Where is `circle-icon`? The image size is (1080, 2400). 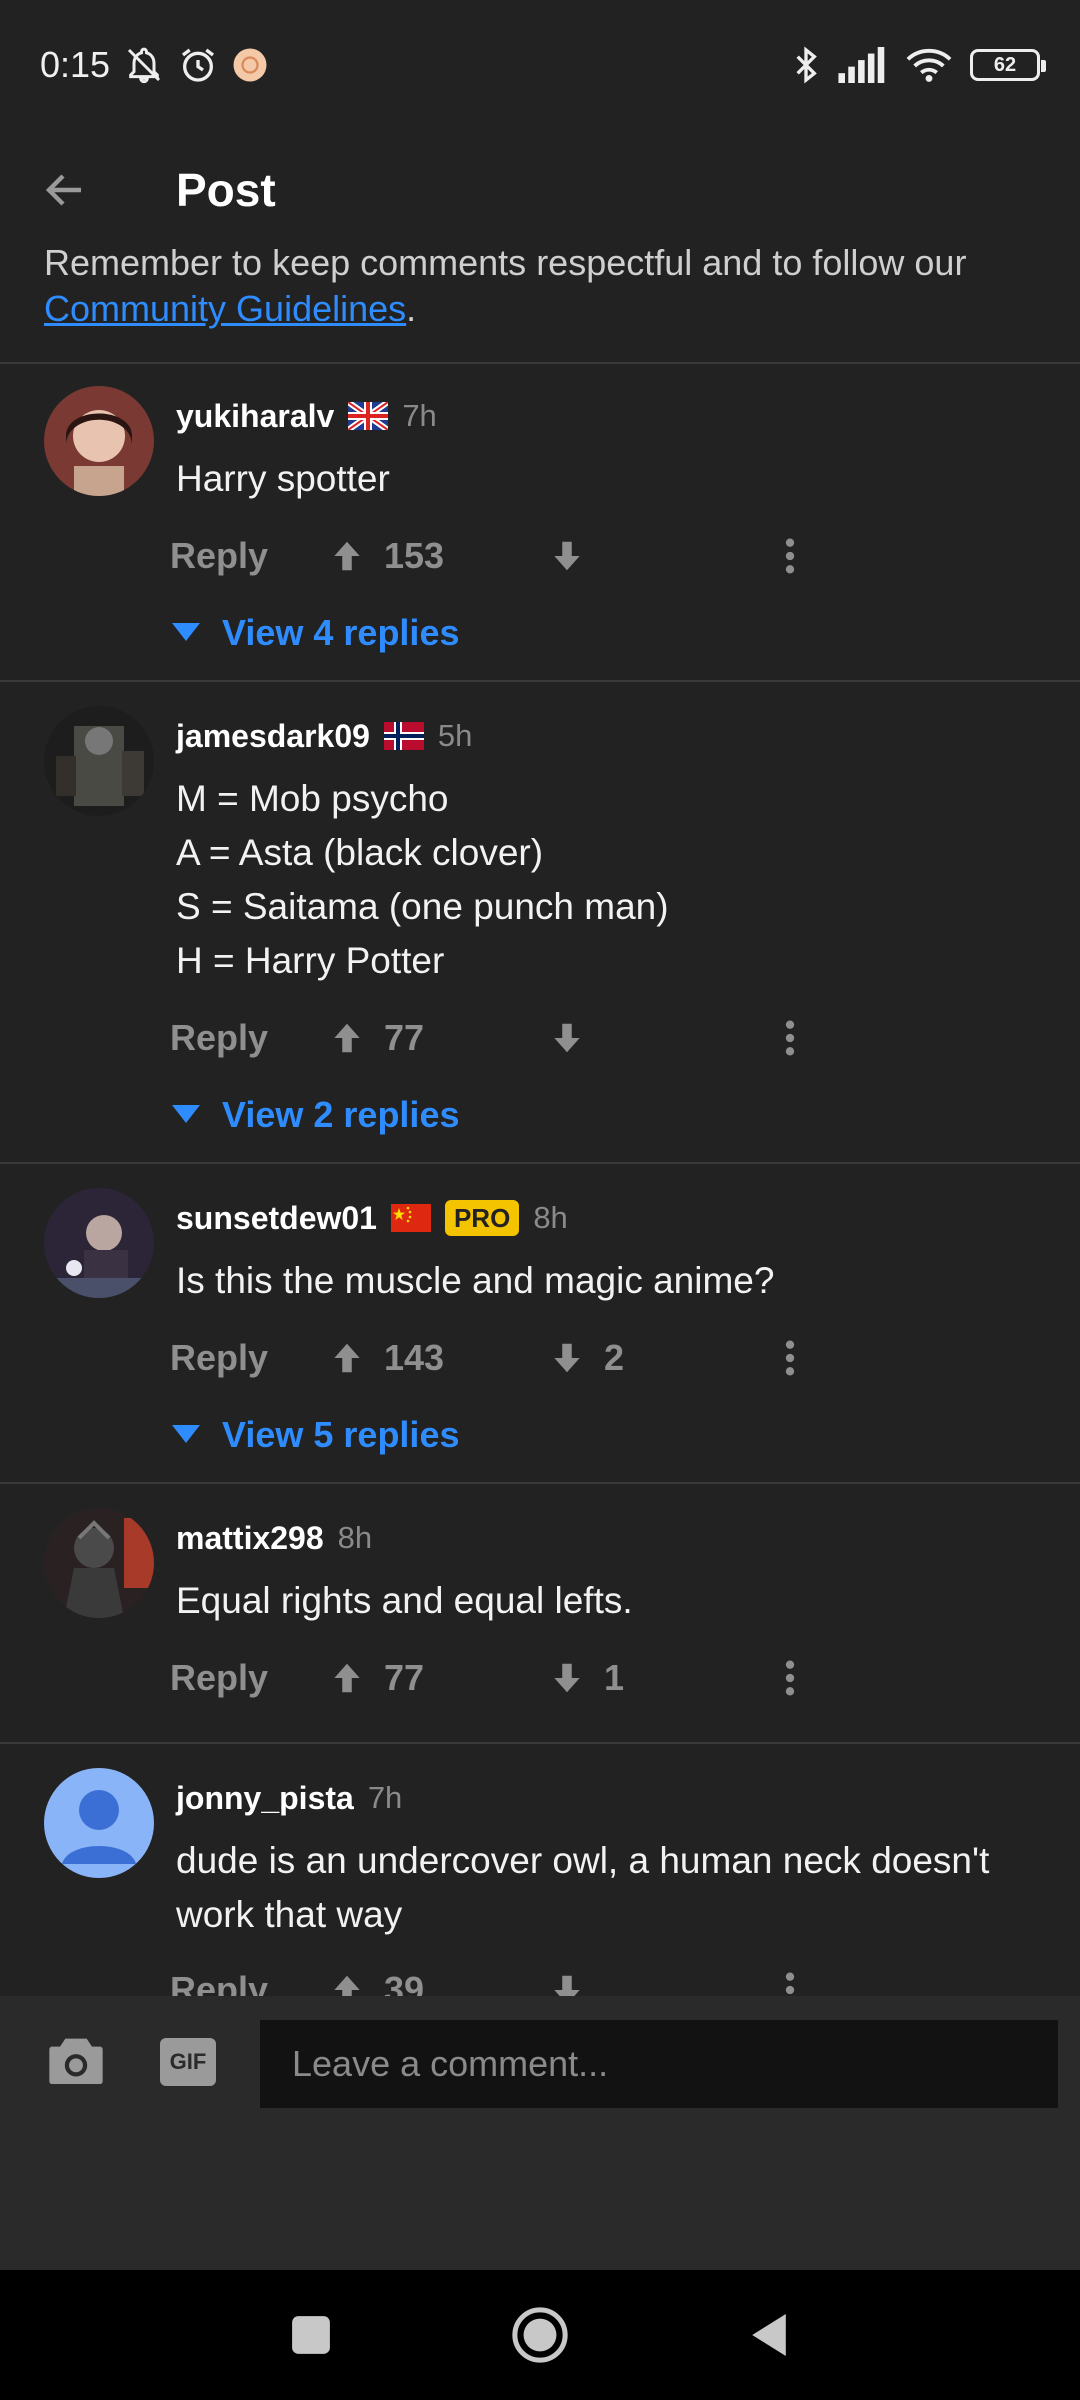
circle-icon is located at coordinates (540, 2335).